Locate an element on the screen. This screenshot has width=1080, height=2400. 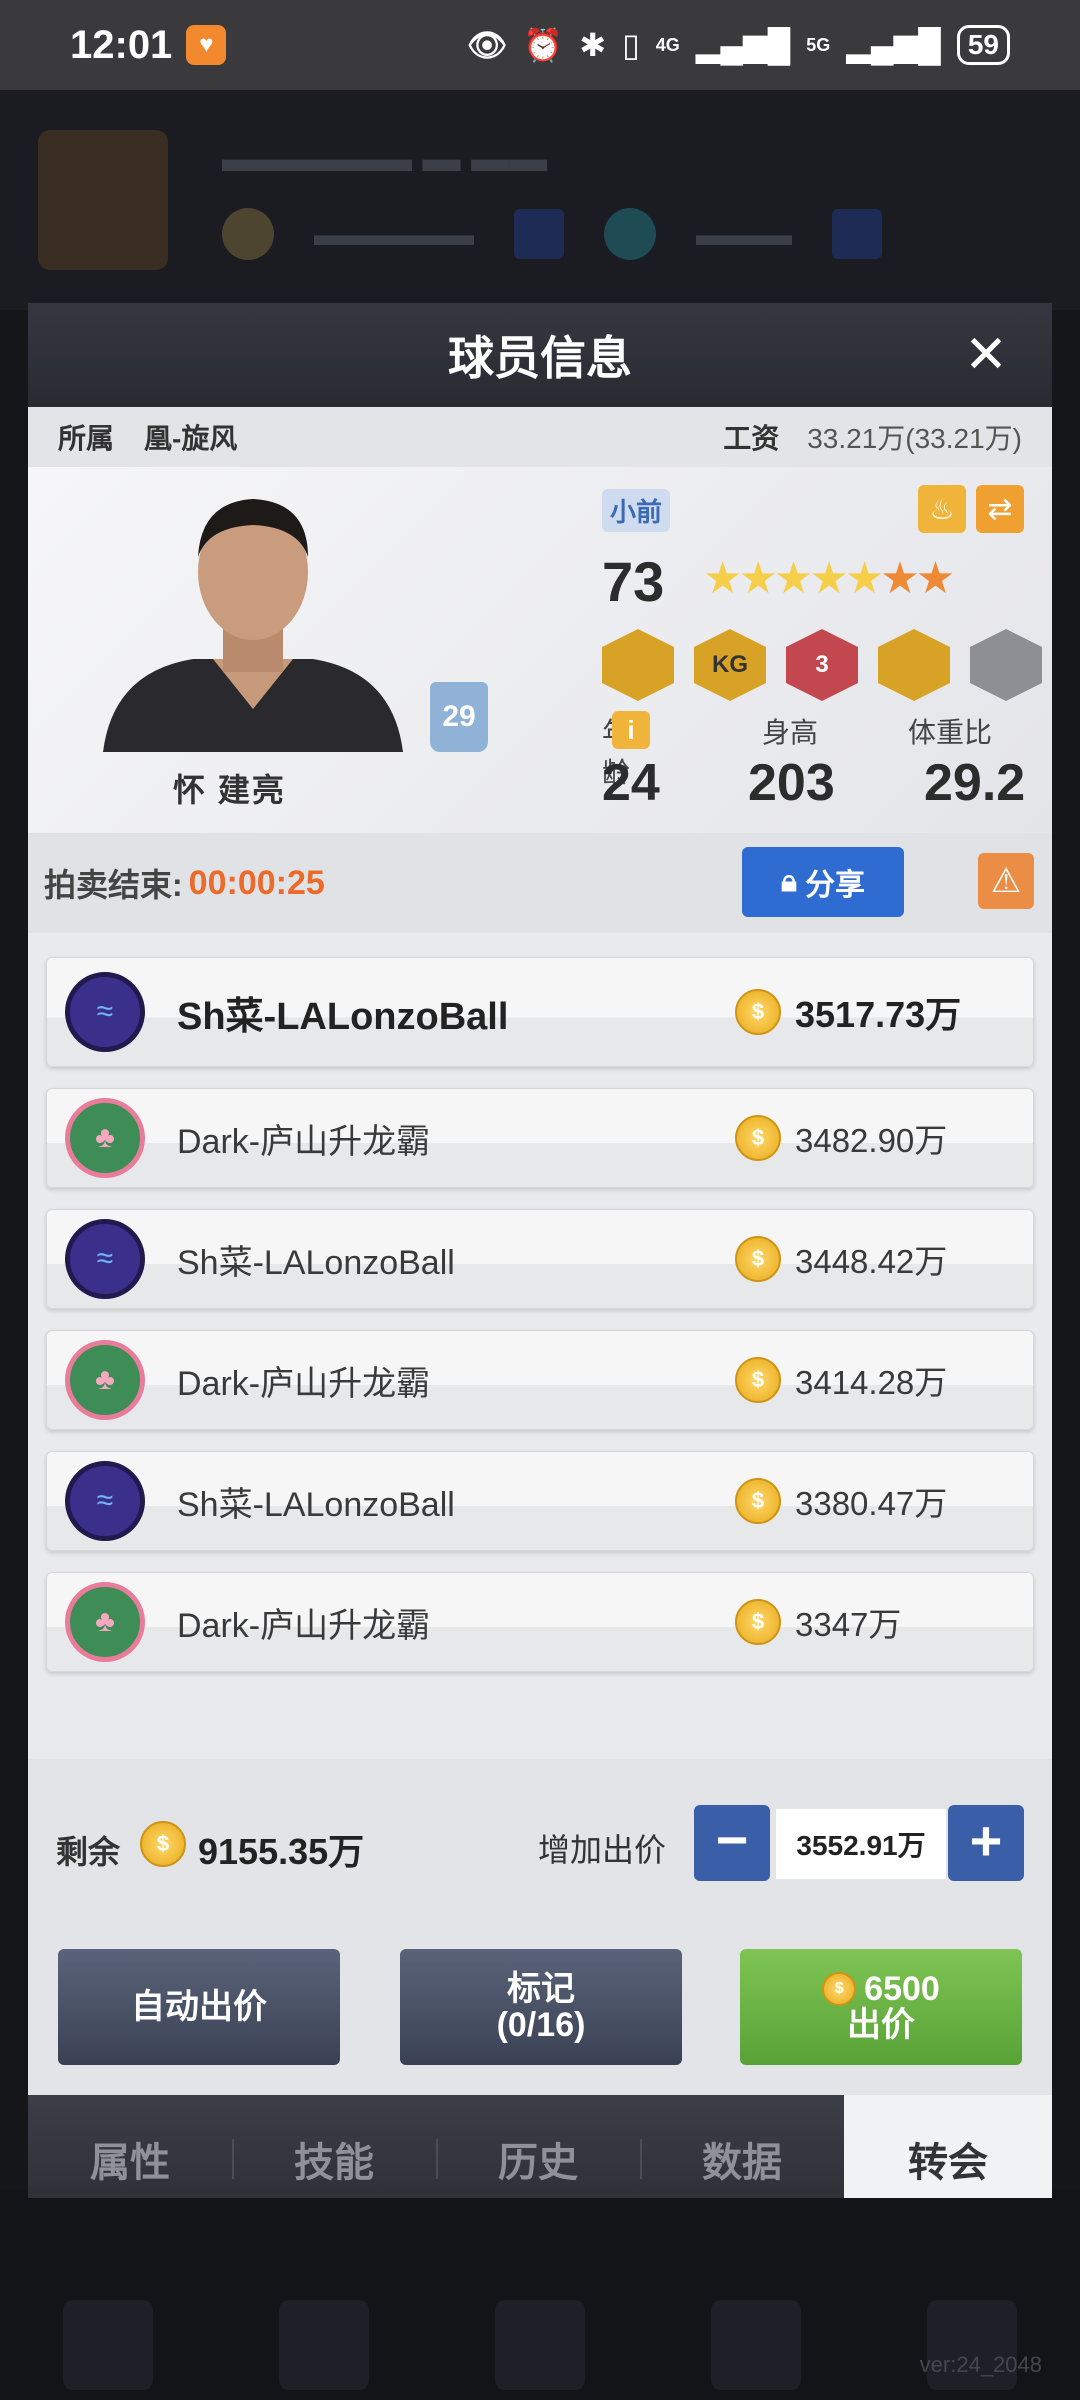
star-rating: ★★★★★★★ is located at coordinates (829, 578).